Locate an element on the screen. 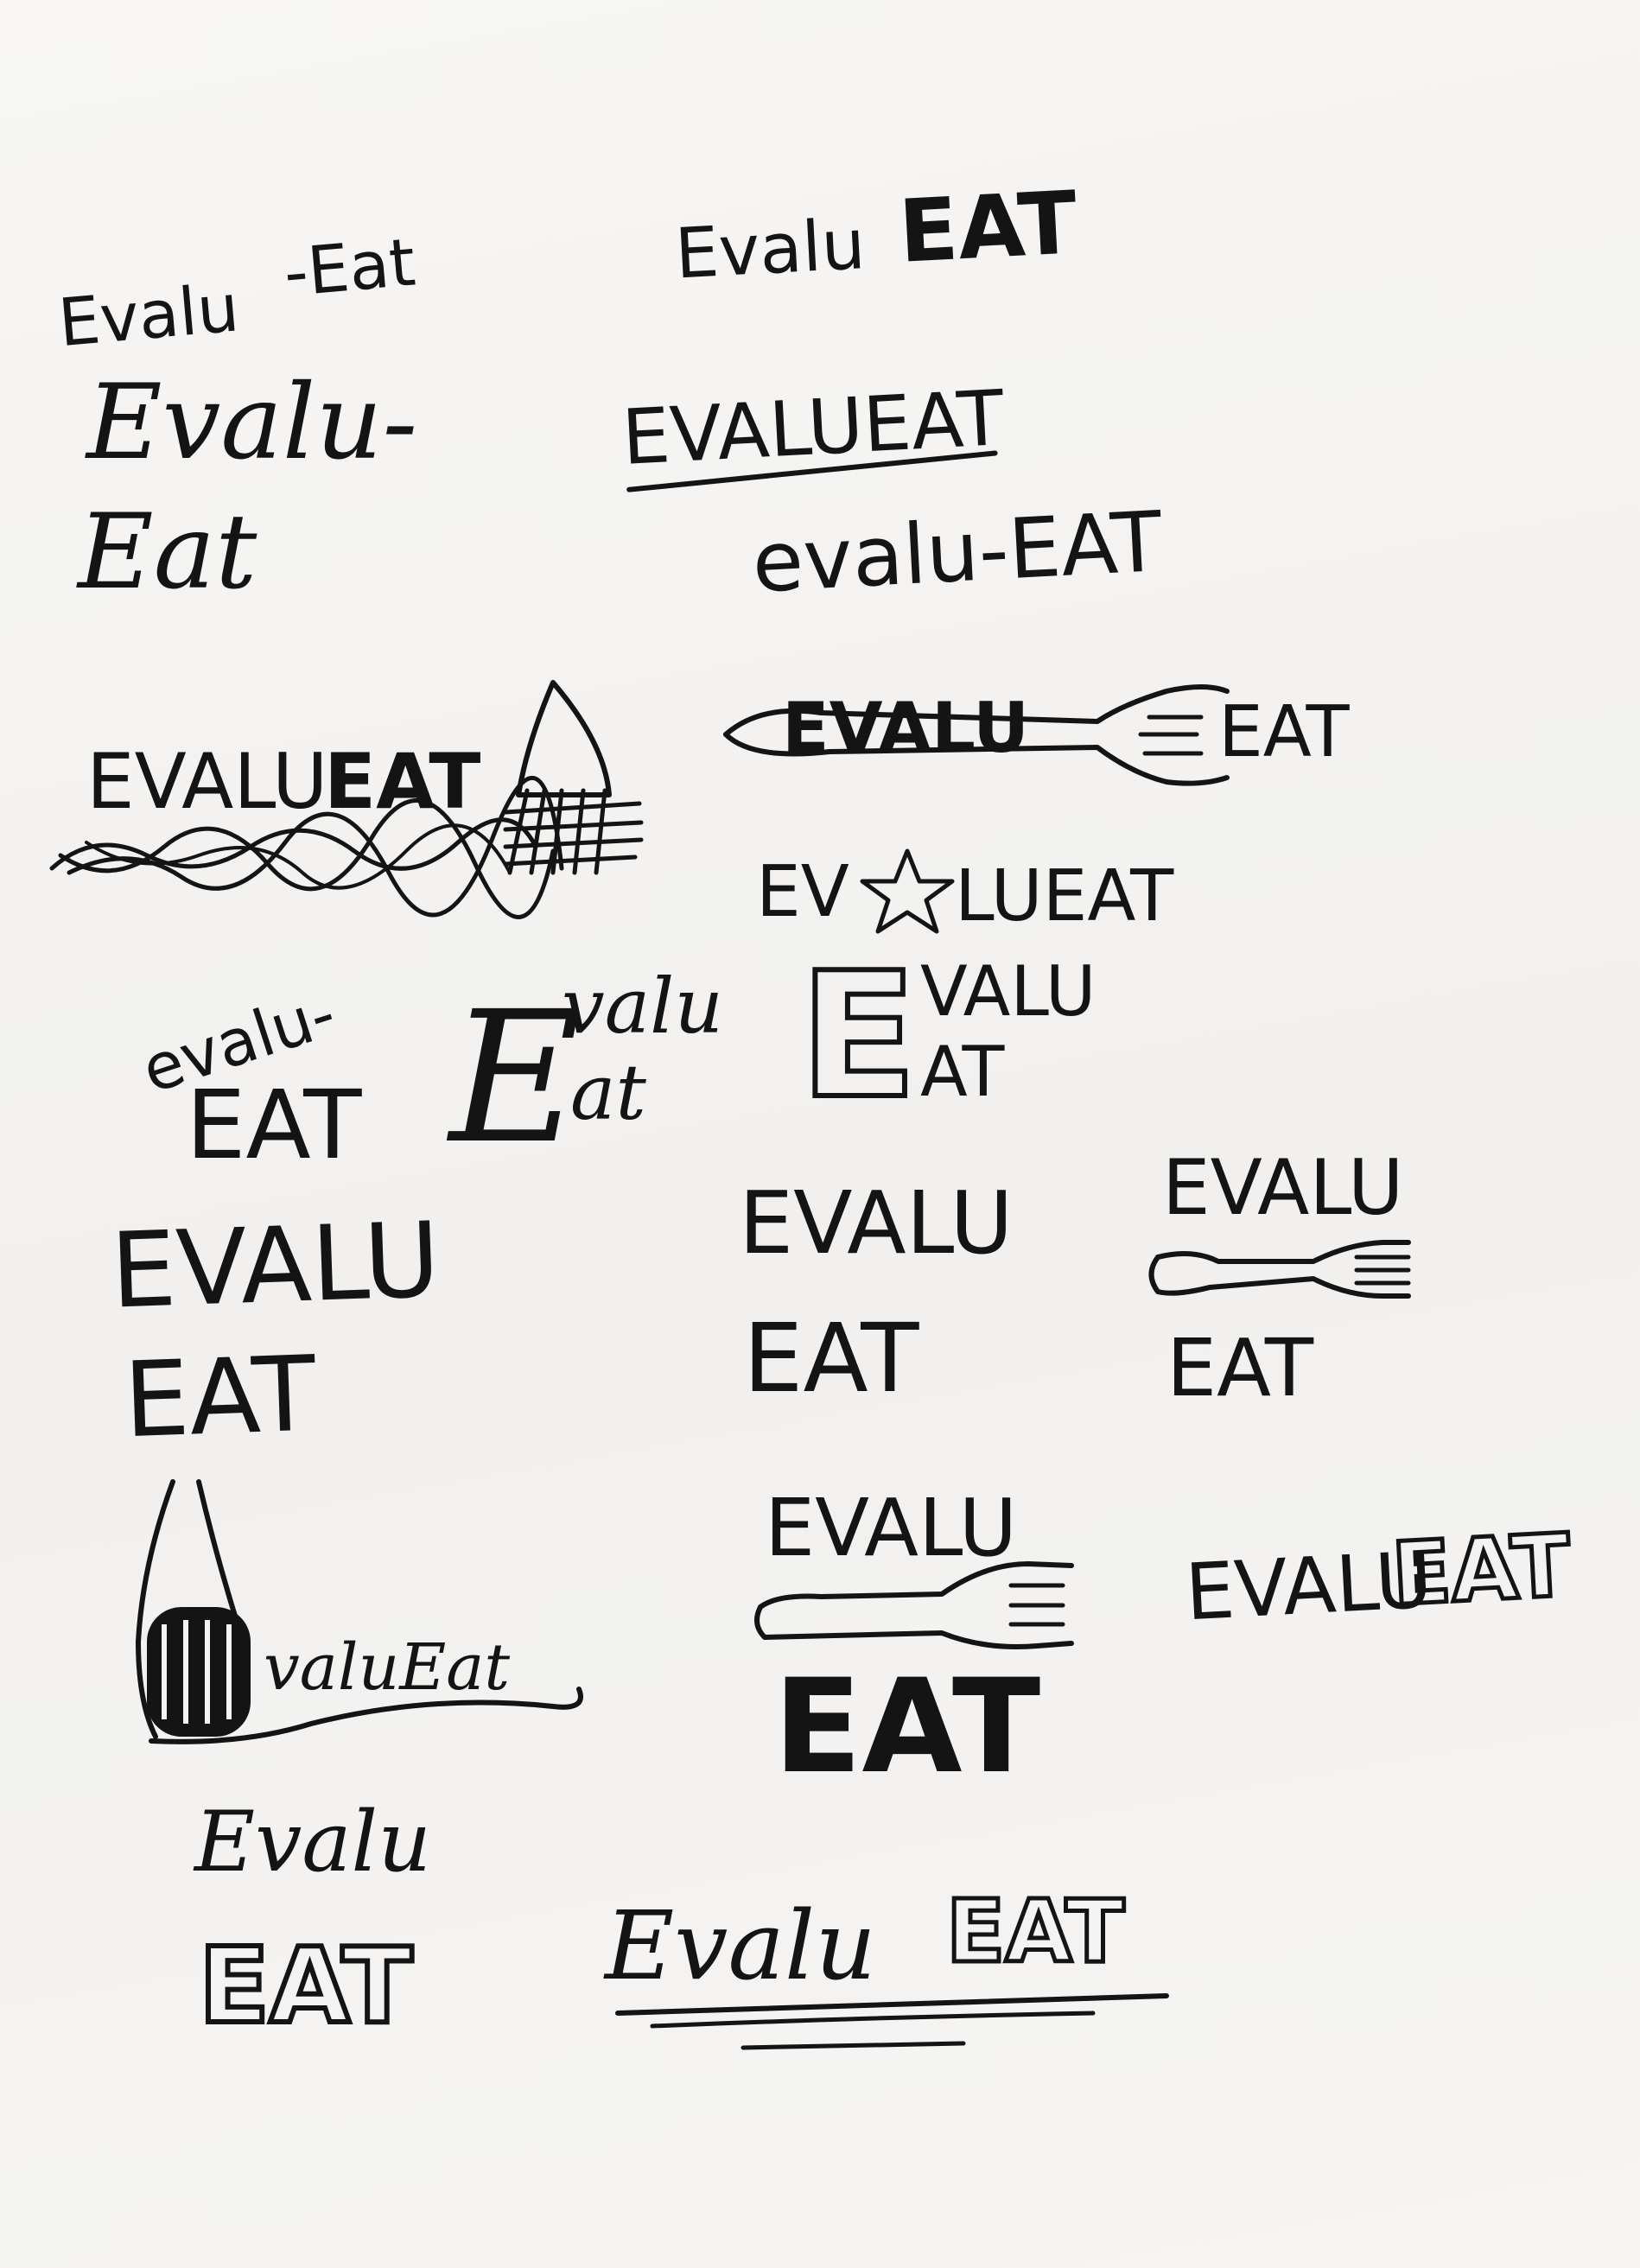  sketch-8-part-a: EV is located at coordinates (802, 892).